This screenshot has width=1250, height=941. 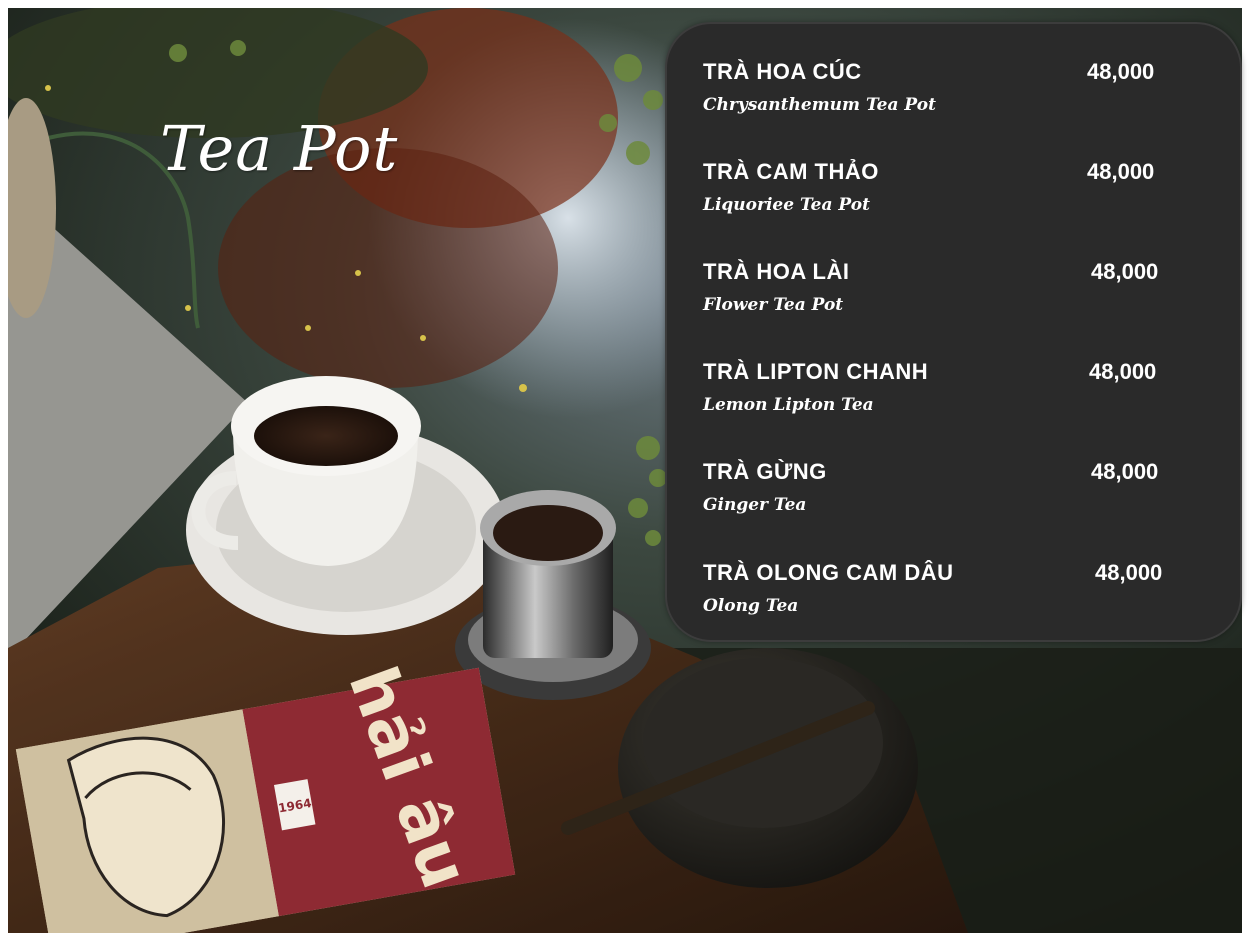 I want to click on item-name: TRÀ GỪNG, so click(x=765, y=471).